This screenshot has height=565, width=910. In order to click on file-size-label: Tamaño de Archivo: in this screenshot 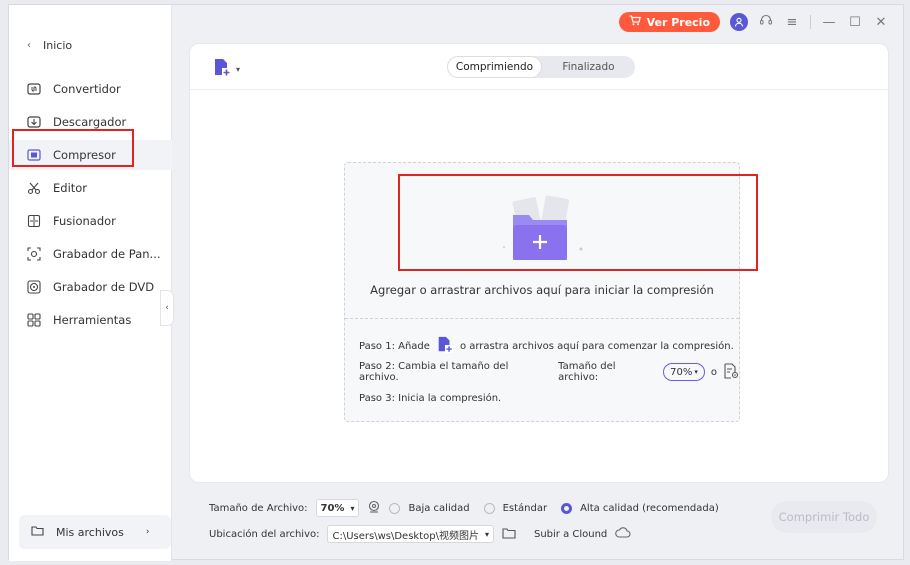, I will do `click(258, 508)`.